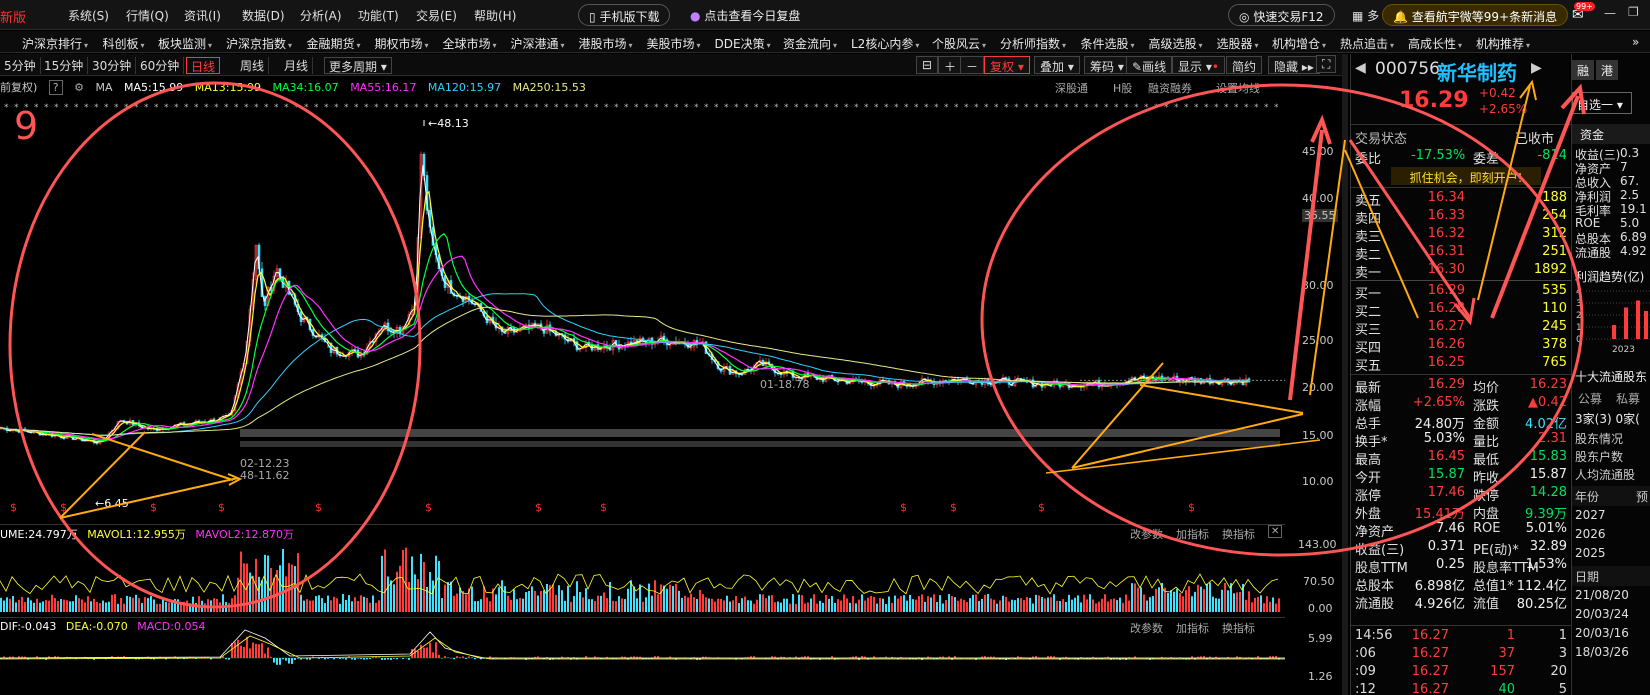 This screenshot has width=1650, height=695. What do you see at coordinates (124, 43) in the screenshot?
I see `nav-item-1: 科创板 ▾` at bounding box center [124, 43].